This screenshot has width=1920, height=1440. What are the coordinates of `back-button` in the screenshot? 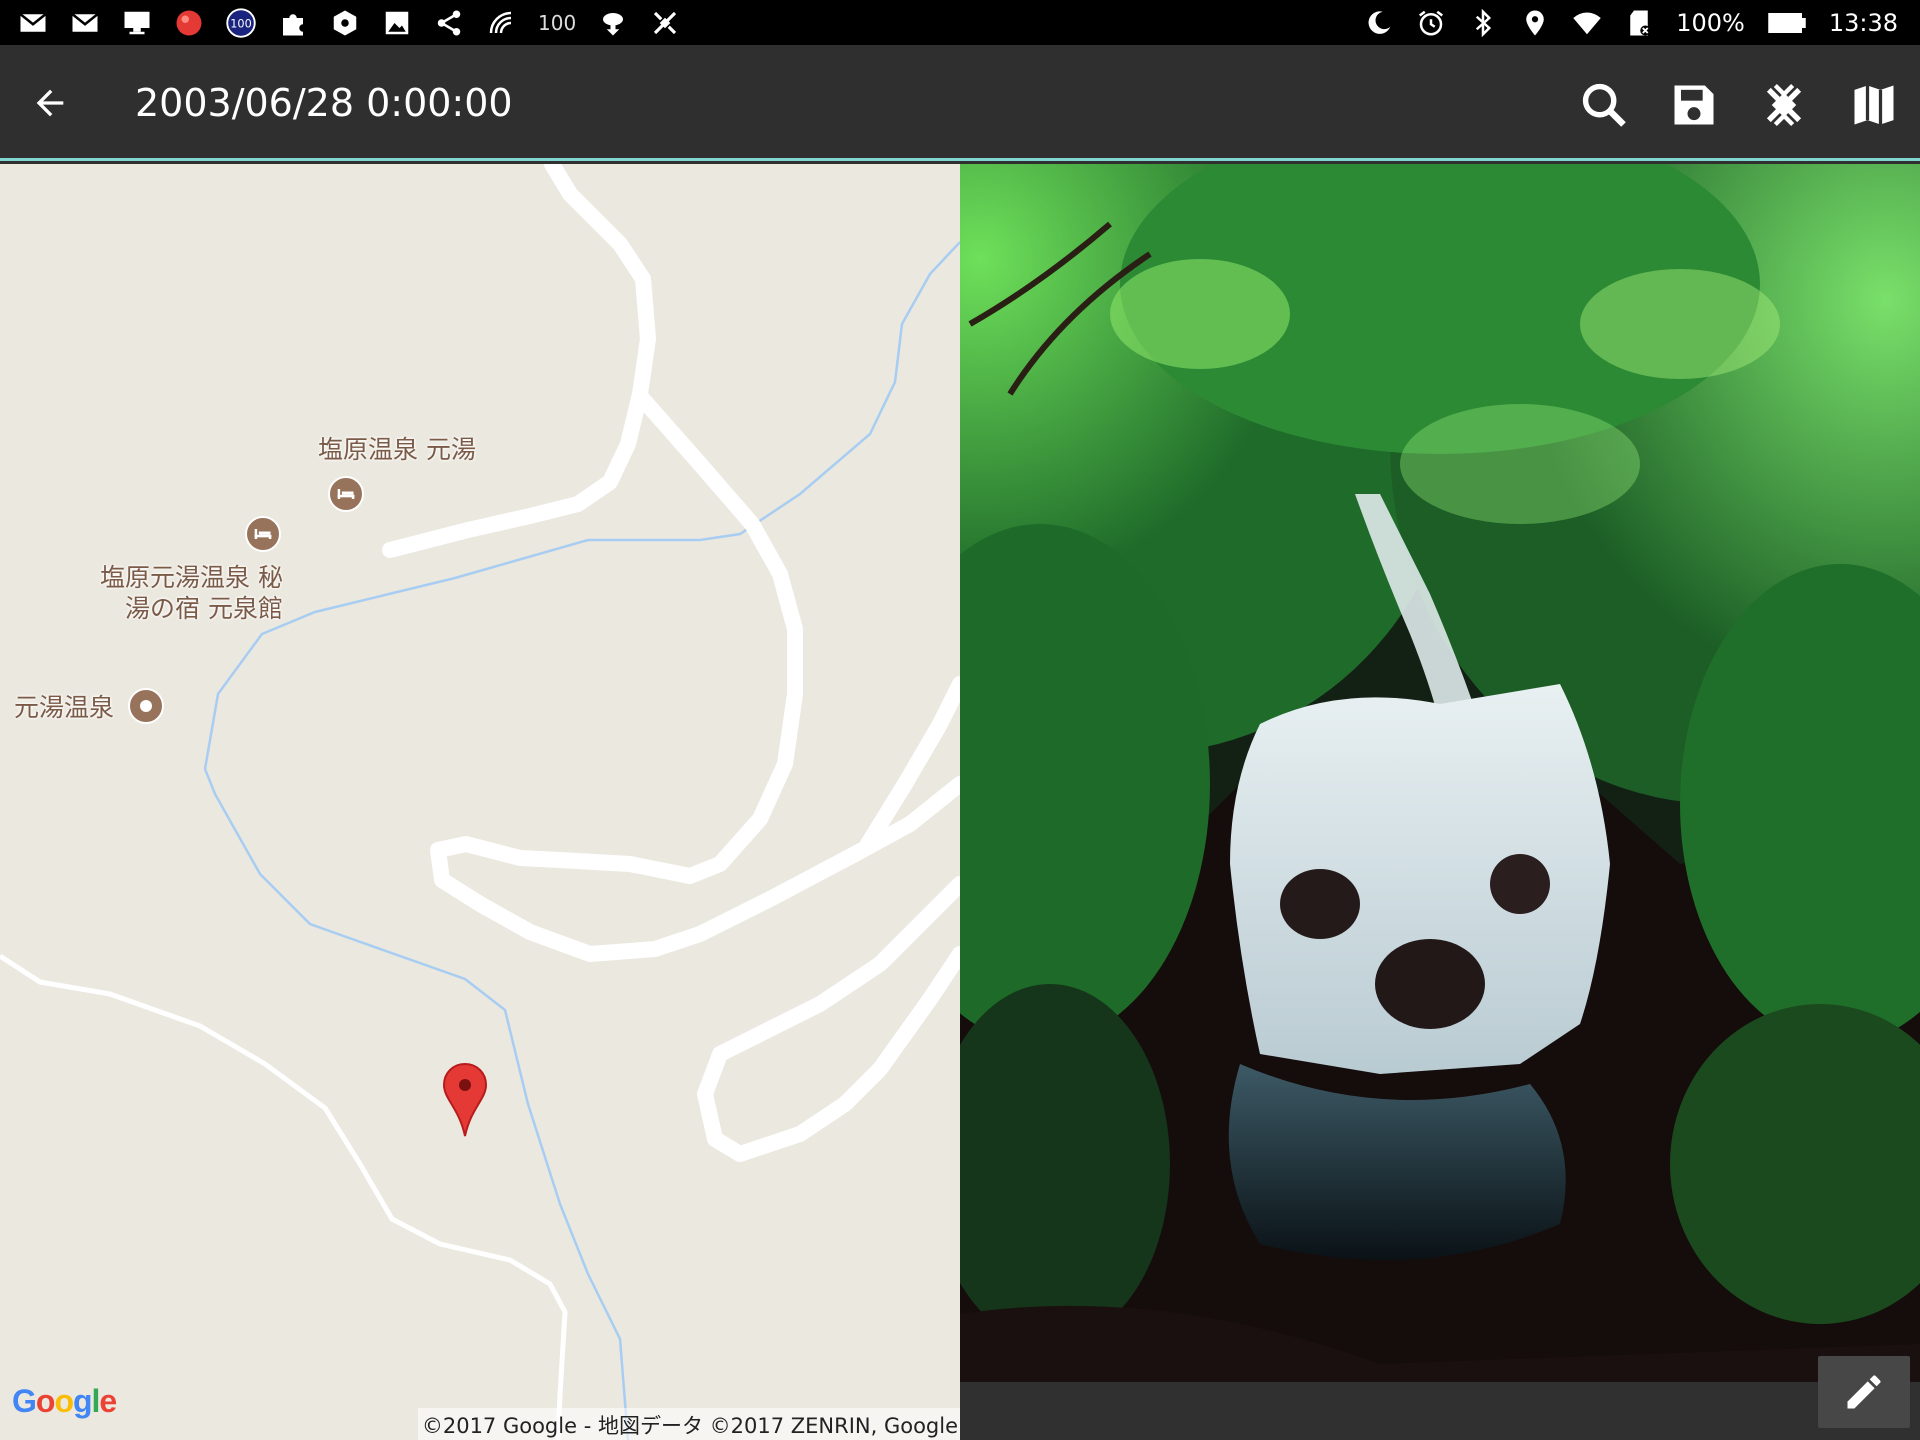 It's located at (50, 103).